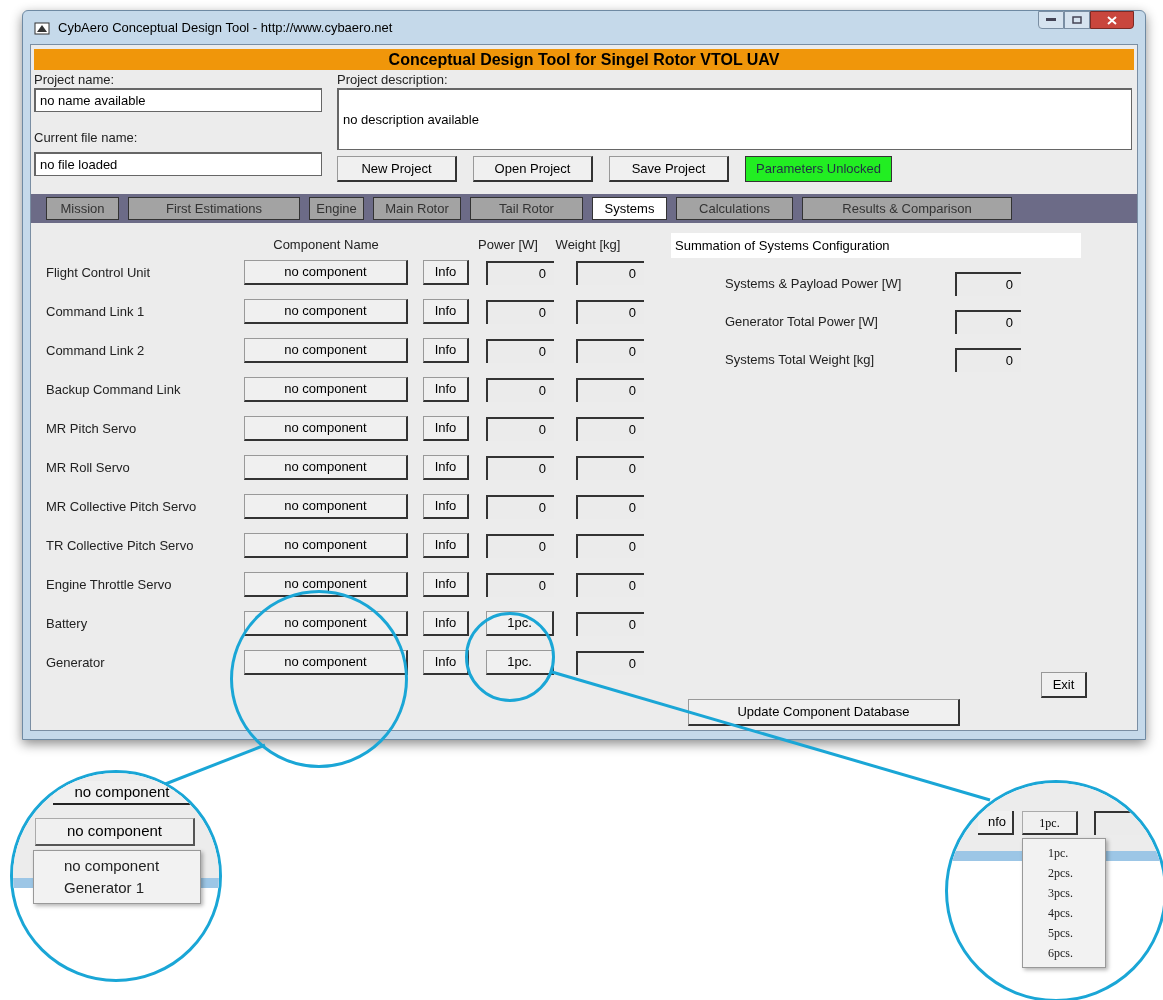 The image size is (1163, 1000). Describe the element at coordinates (996, 823) in the screenshot. I see `info-button: nfo` at that location.